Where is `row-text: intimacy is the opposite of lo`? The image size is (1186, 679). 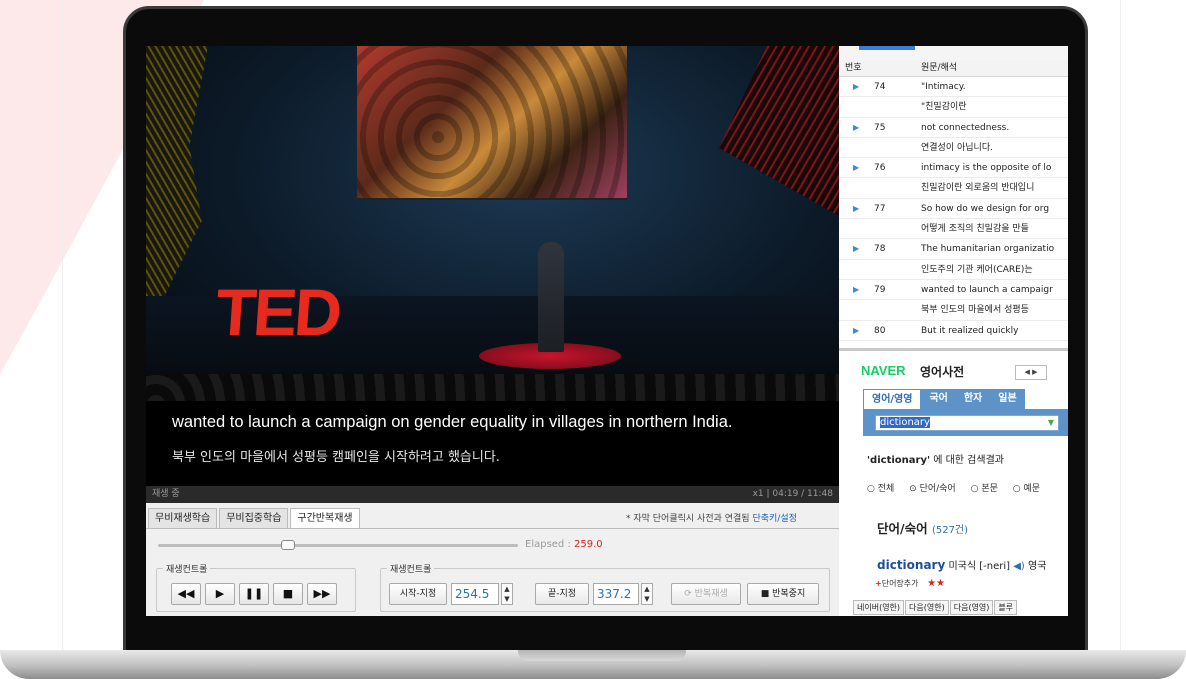 row-text: intimacy is the opposite of lo is located at coordinates (986, 168).